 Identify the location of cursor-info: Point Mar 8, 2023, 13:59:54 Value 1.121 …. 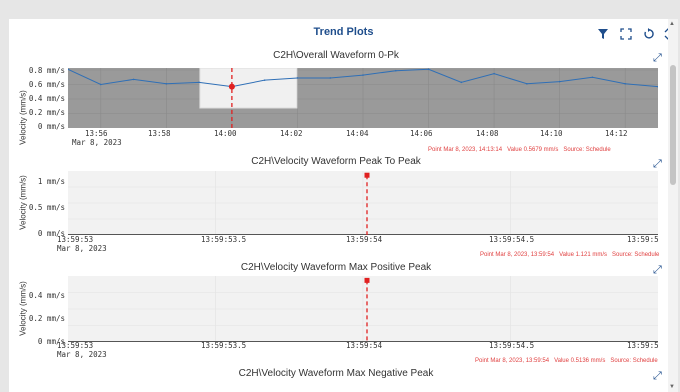
(569, 255).